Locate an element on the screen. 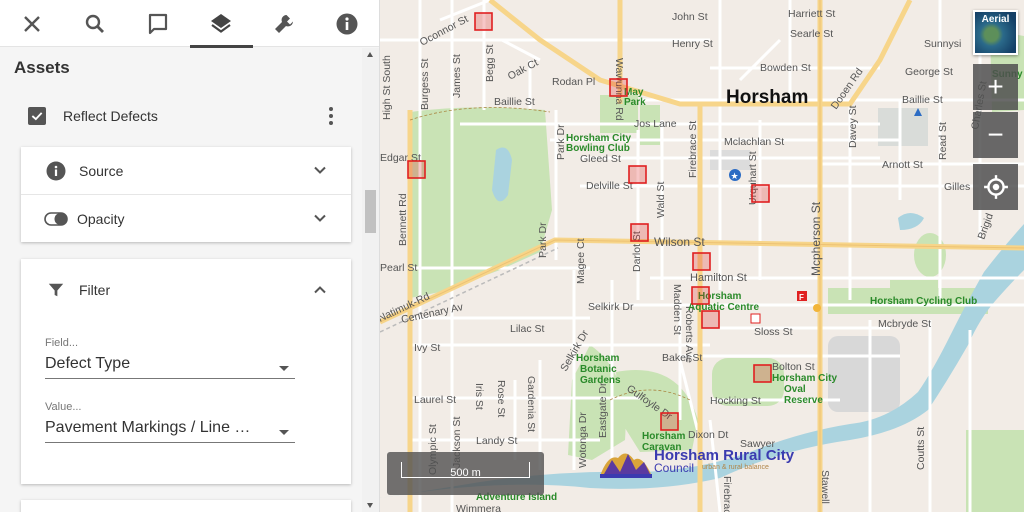 The image size is (1024, 512). info-icon is located at coordinates (56, 171).